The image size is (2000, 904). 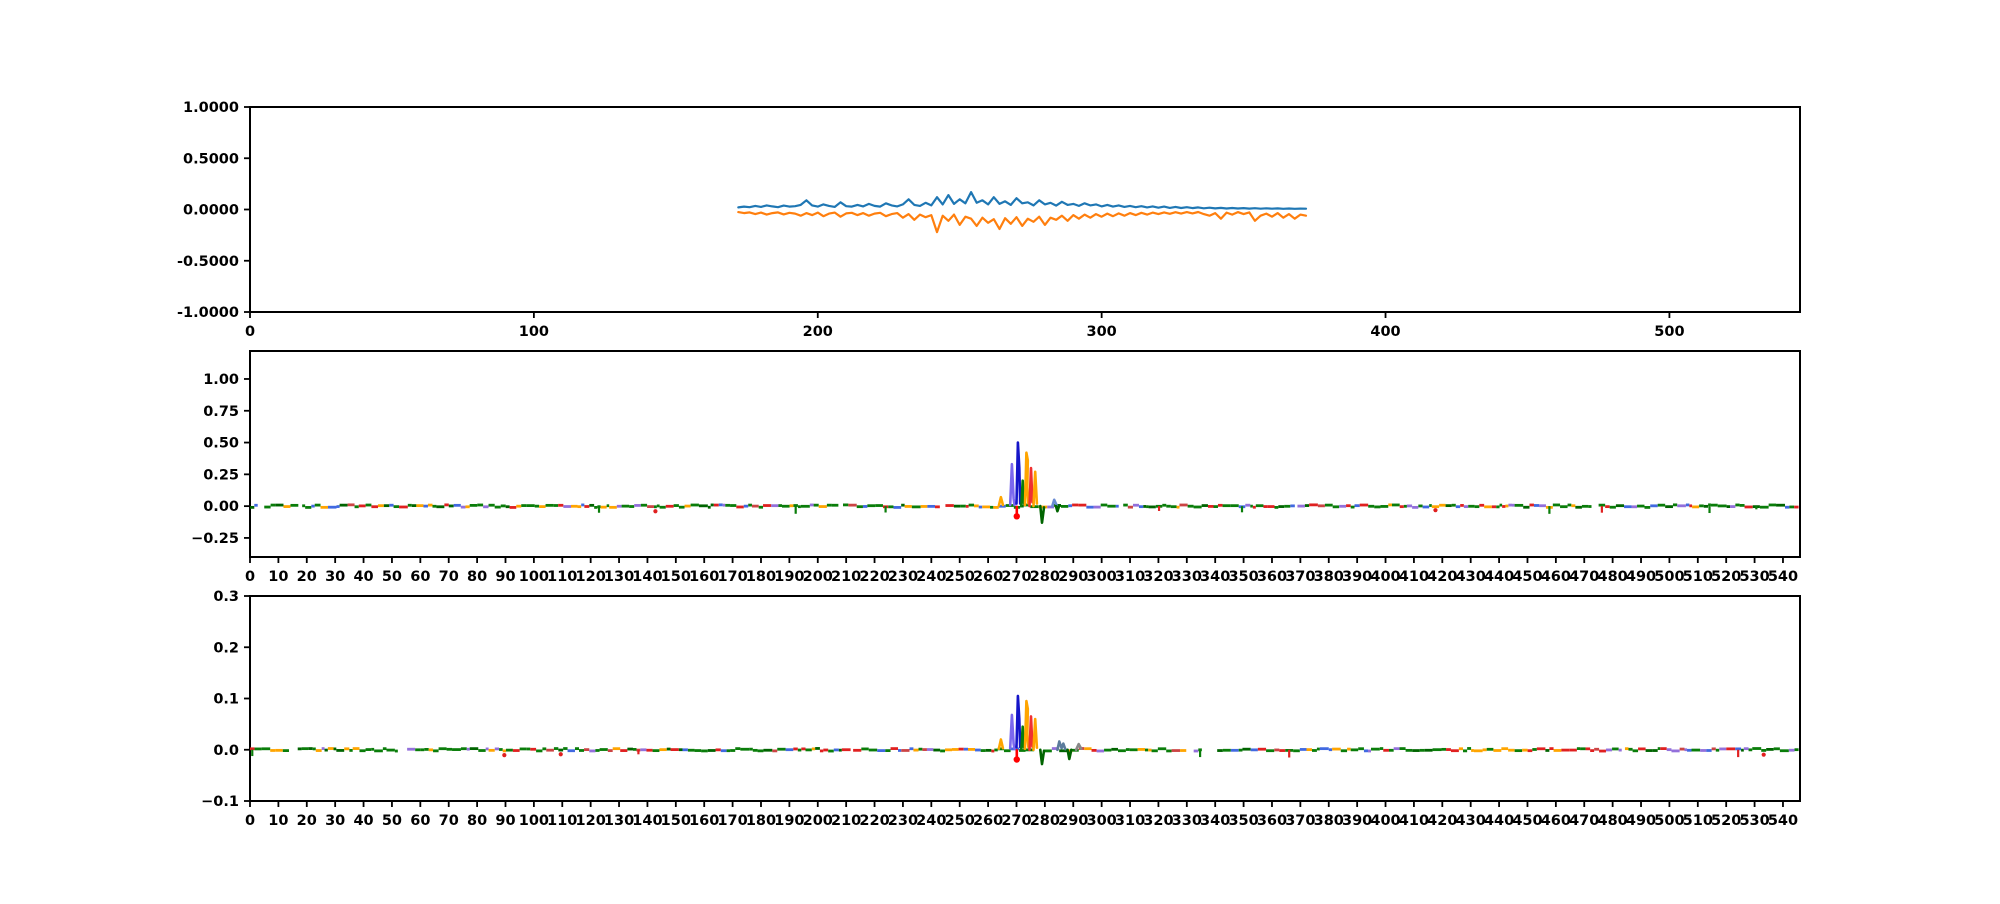 What do you see at coordinates (1272, 821) in the screenshot?
I see `x-tick-label: 360` at bounding box center [1272, 821].